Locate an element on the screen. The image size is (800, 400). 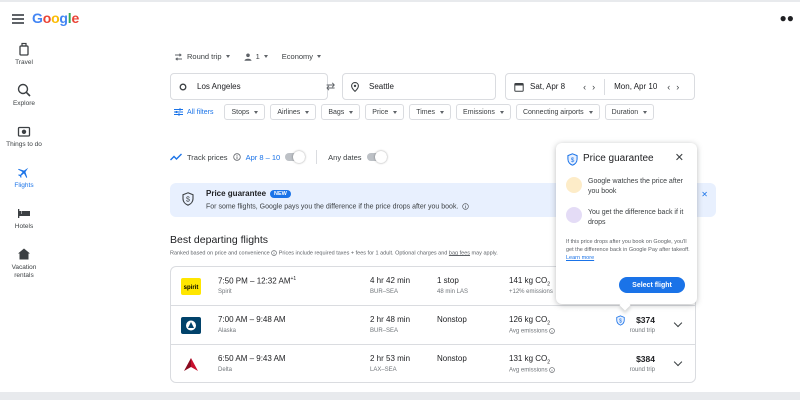
menu-icon is located at coordinates (18, 19).